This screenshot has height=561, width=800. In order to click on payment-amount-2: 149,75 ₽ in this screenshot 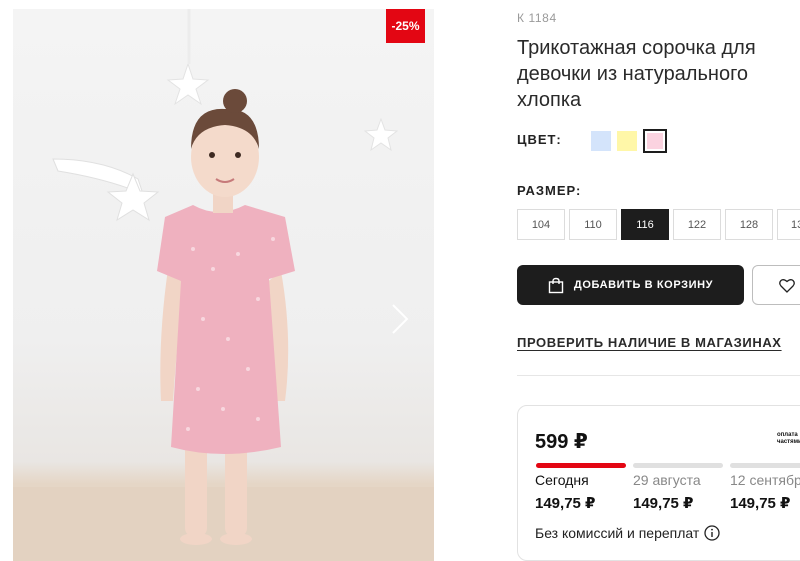, I will do `click(663, 503)`.